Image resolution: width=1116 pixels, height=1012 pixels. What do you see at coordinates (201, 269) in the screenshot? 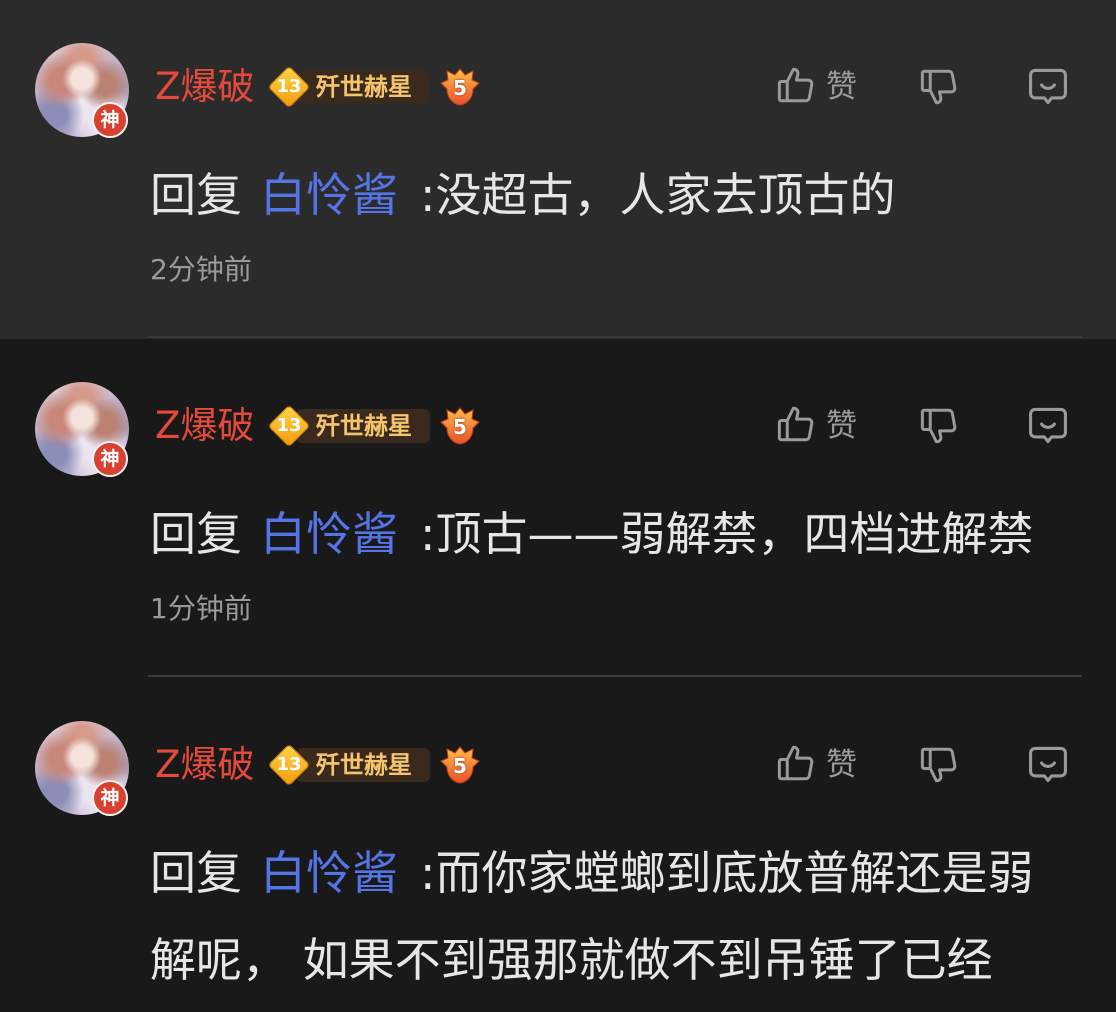
I see `comment-time: 2分钟前` at bounding box center [201, 269].